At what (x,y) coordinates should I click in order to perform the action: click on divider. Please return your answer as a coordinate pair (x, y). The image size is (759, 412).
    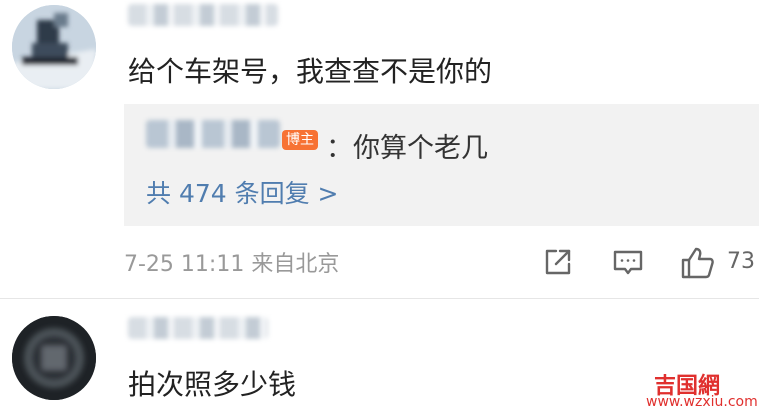
    Looking at the image, I should click on (379, 298).